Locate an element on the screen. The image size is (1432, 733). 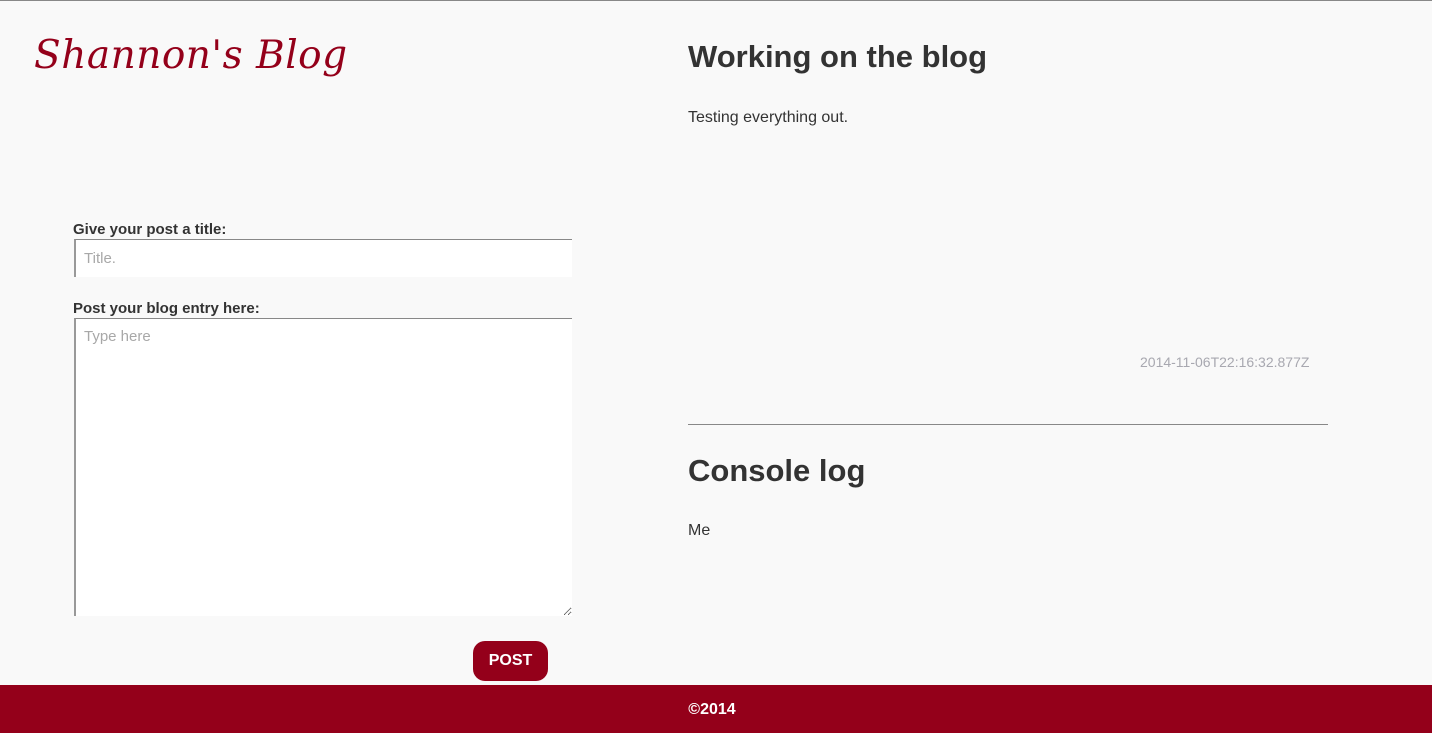
site-logo: Shannon's Blog is located at coordinates (191, 55).